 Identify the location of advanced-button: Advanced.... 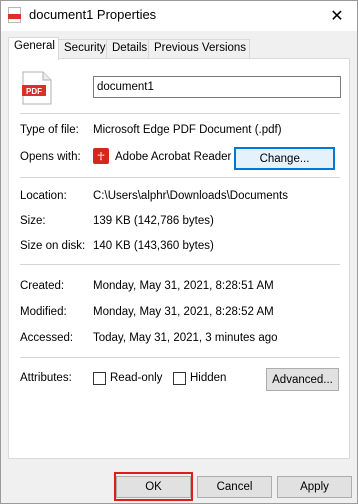
(302, 379).